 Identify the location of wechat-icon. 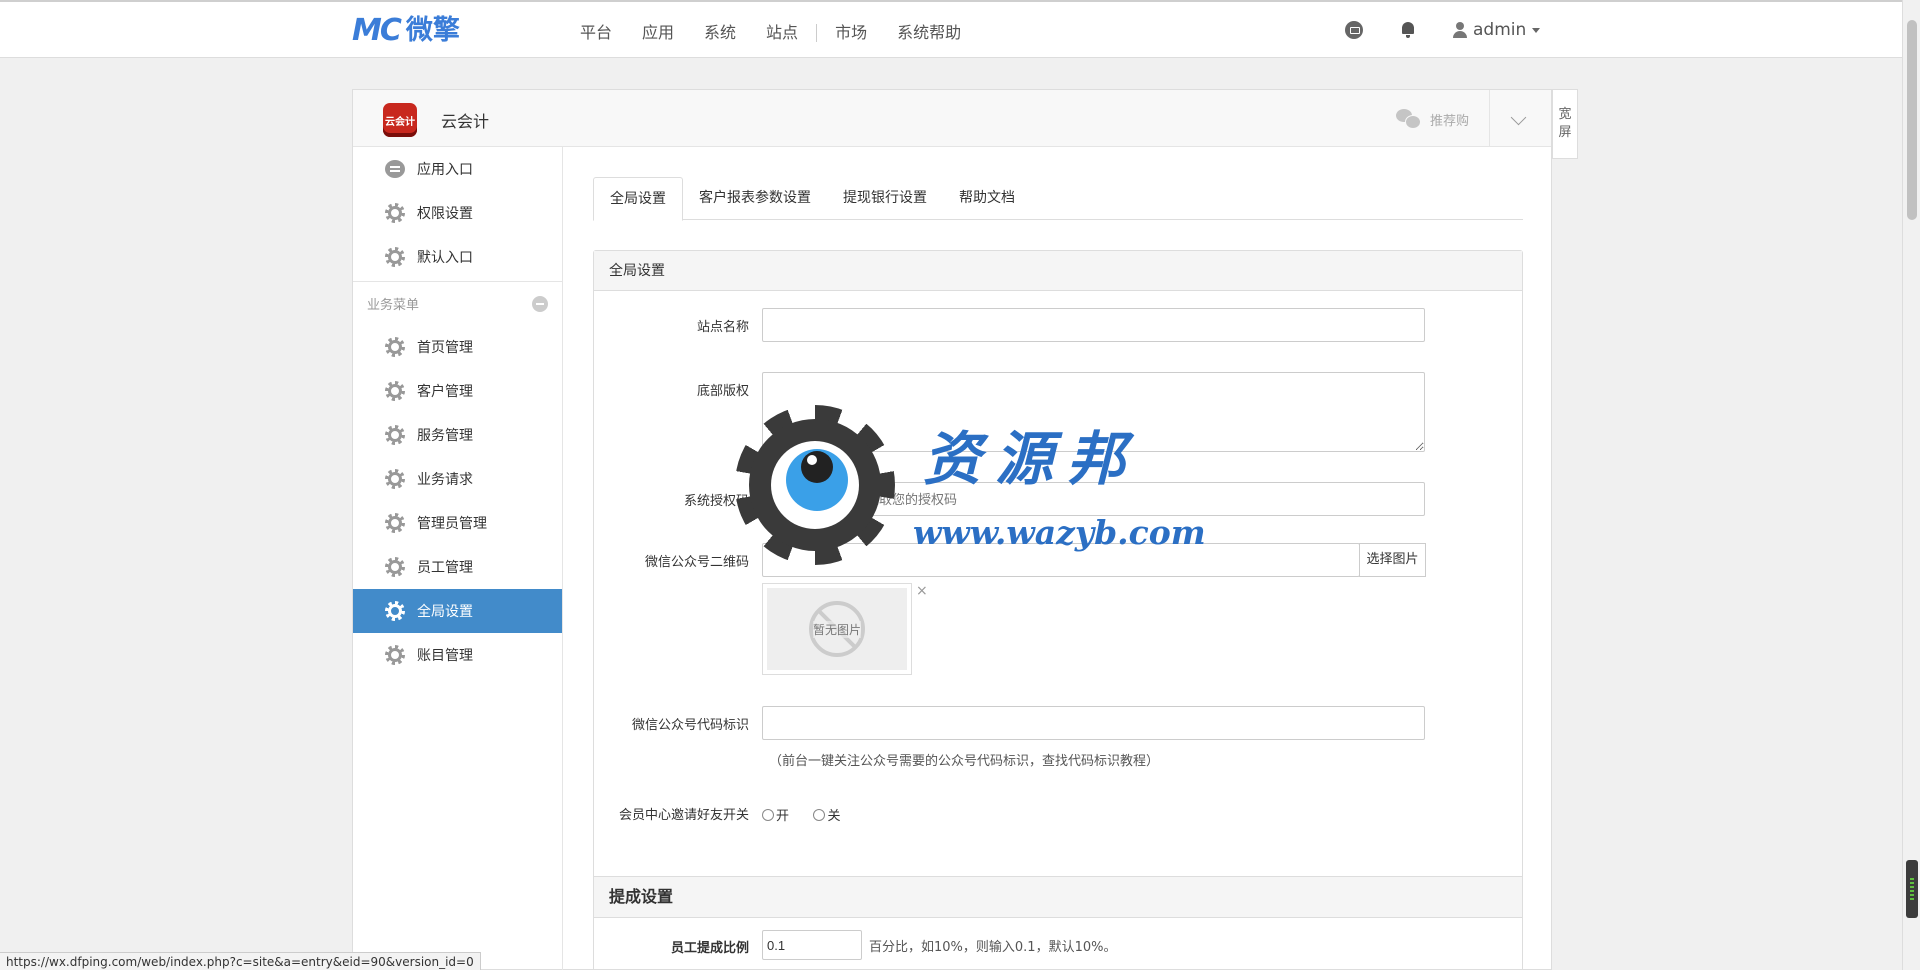
(1408, 119).